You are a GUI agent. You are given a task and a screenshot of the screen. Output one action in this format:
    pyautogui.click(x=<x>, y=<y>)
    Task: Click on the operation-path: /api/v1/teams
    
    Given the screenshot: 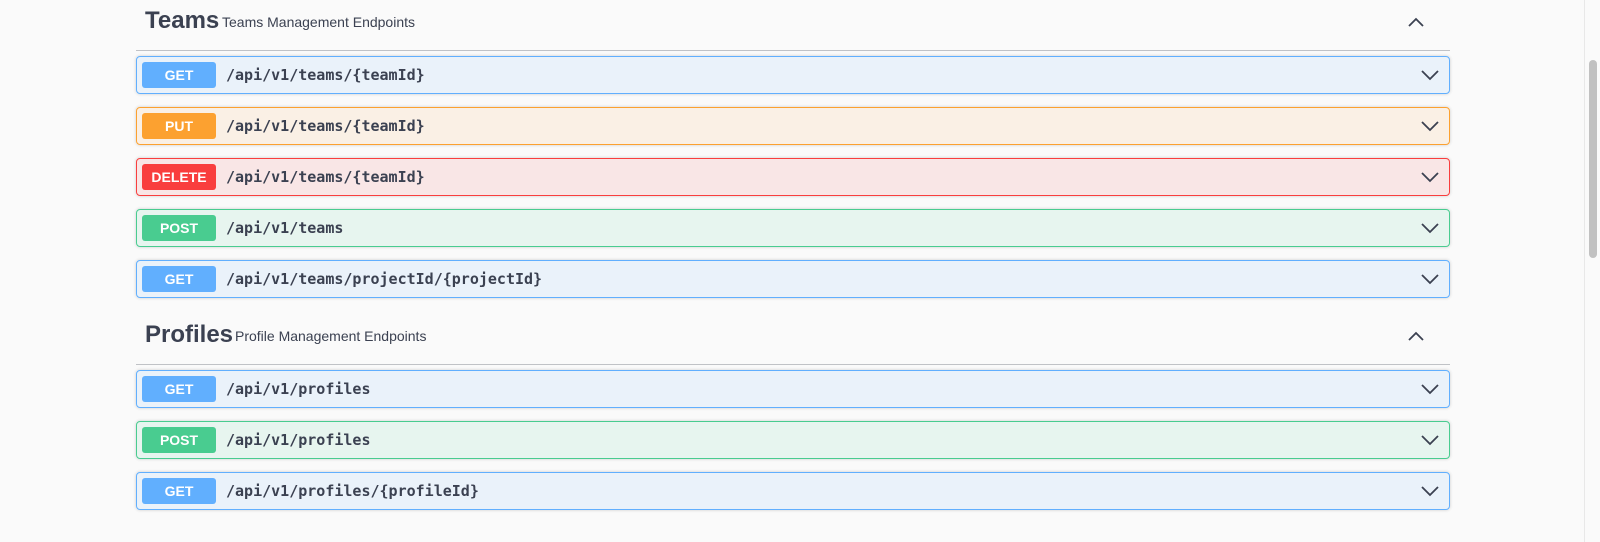 What is the action you would take?
    pyautogui.click(x=285, y=228)
    